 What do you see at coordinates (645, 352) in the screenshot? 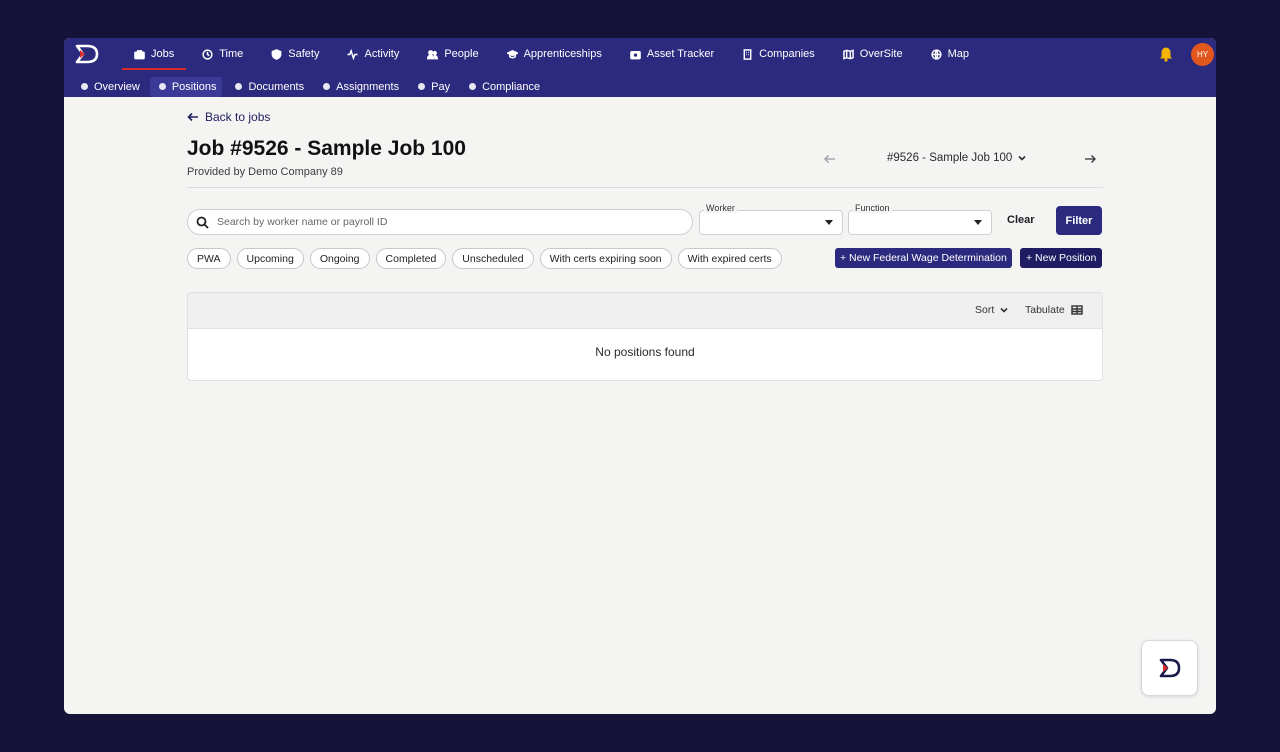
I see `empty-state-message: No positions found` at bounding box center [645, 352].